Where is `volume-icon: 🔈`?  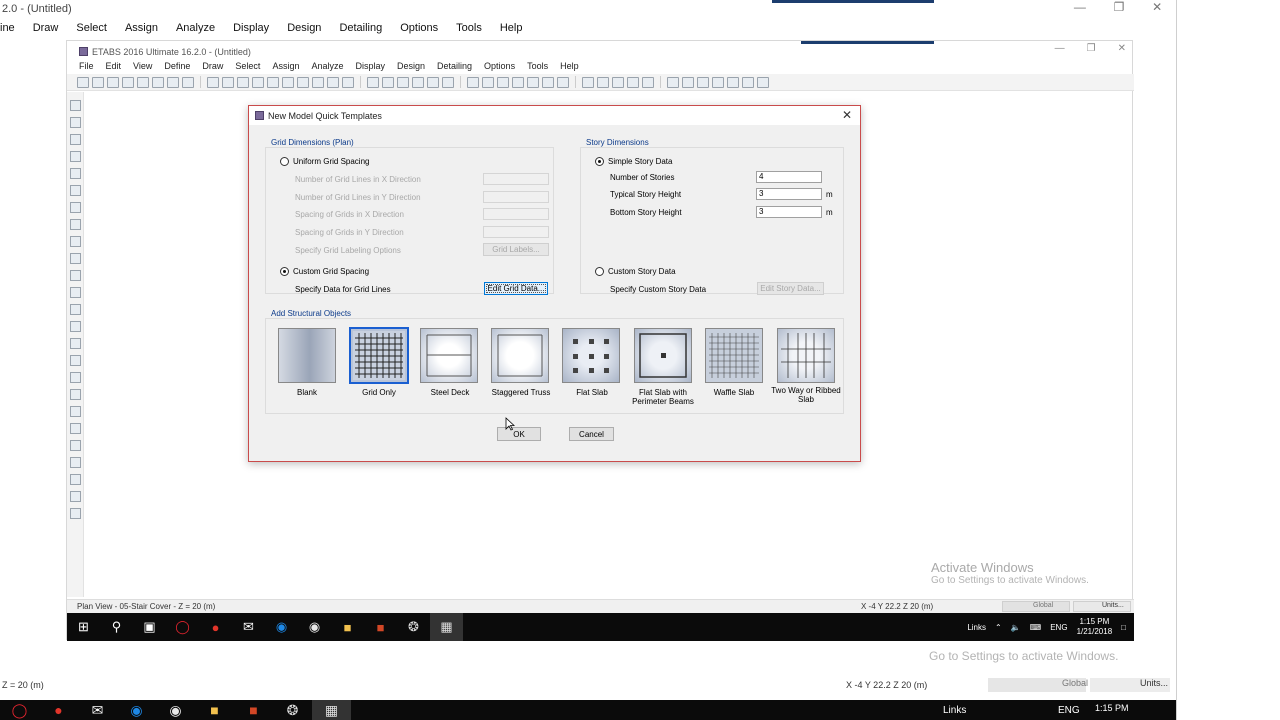
volume-icon: 🔈 is located at coordinates (1016, 627).